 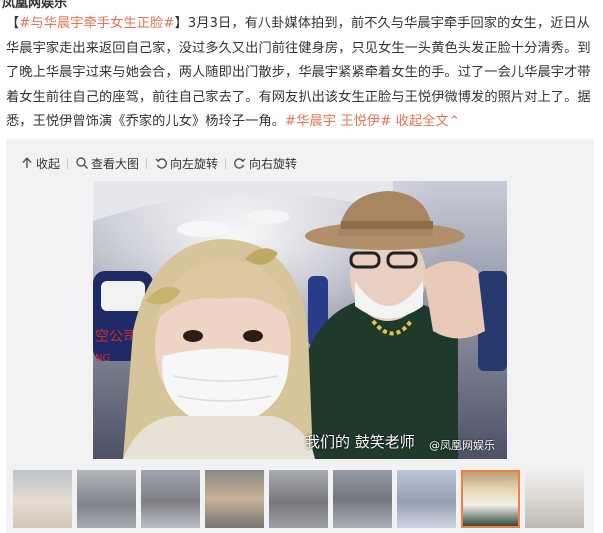 What do you see at coordinates (490, 499) in the screenshot?
I see `thumbnail-item-active` at bounding box center [490, 499].